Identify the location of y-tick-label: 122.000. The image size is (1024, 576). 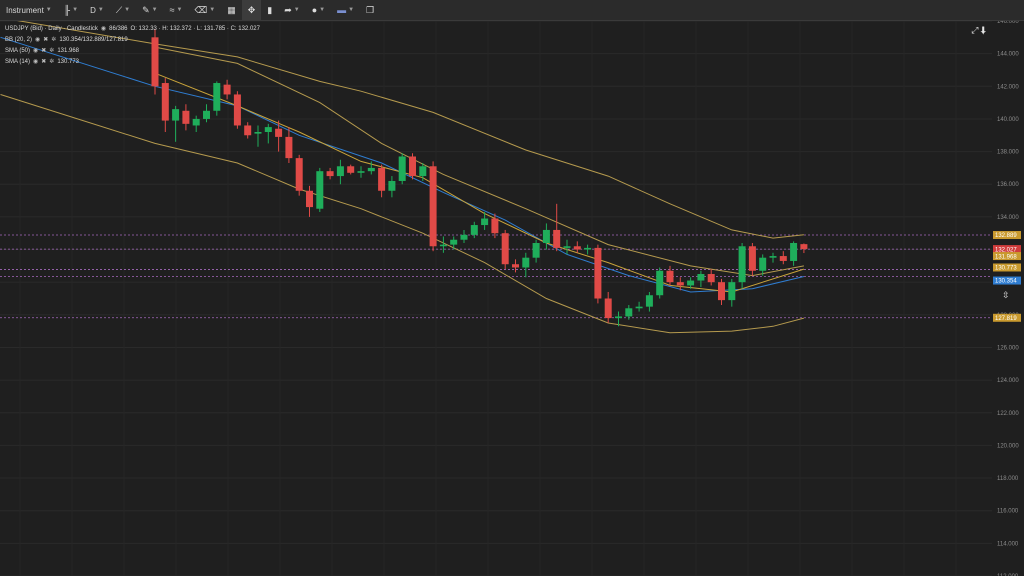
(1008, 414).